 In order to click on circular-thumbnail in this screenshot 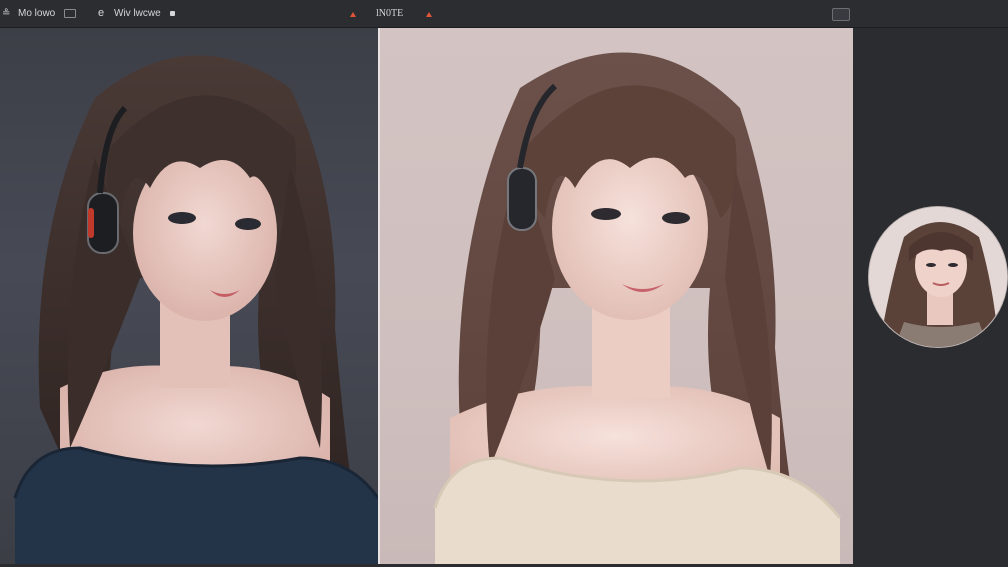, I will do `click(938, 277)`.